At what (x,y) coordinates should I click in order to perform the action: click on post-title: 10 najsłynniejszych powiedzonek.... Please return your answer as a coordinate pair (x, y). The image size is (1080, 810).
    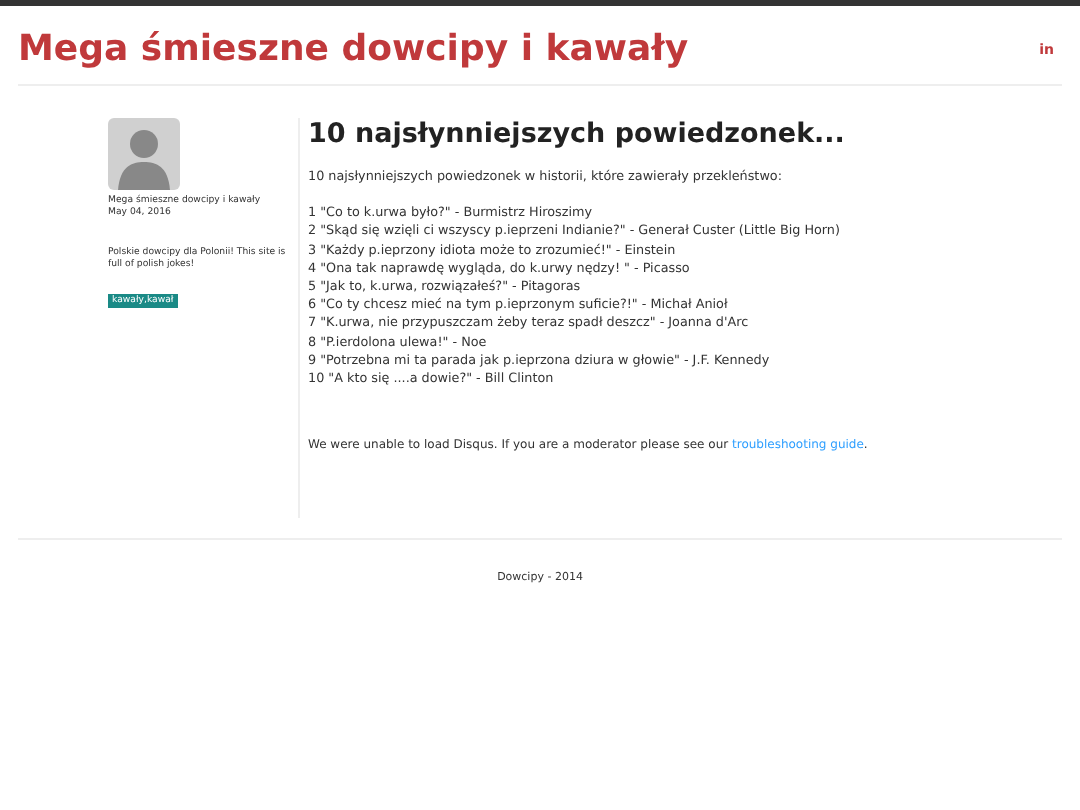
    Looking at the image, I should click on (577, 134).